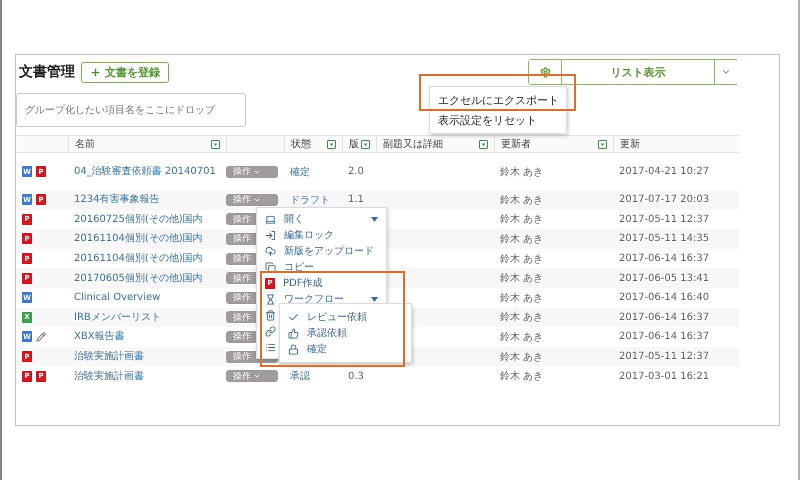 This screenshot has width=800, height=480. Describe the element at coordinates (664, 200) in the screenshot. I see `updated-cell-text: 2017-07-17 20:03` at that location.